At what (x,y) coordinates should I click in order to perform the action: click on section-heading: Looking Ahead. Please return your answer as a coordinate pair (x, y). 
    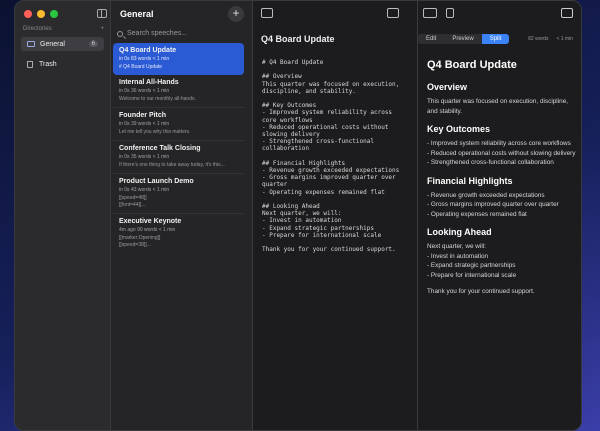
    Looking at the image, I should click on (459, 232).